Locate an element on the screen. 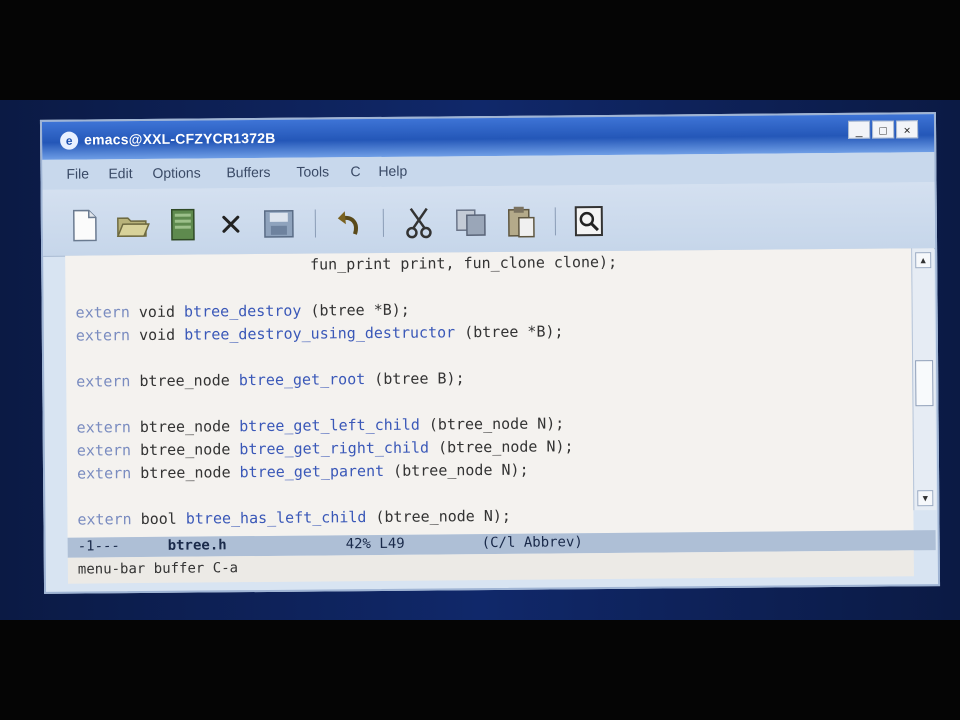 This screenshot has height=720, width=960. dired-button is located at coordinates (183, 225).